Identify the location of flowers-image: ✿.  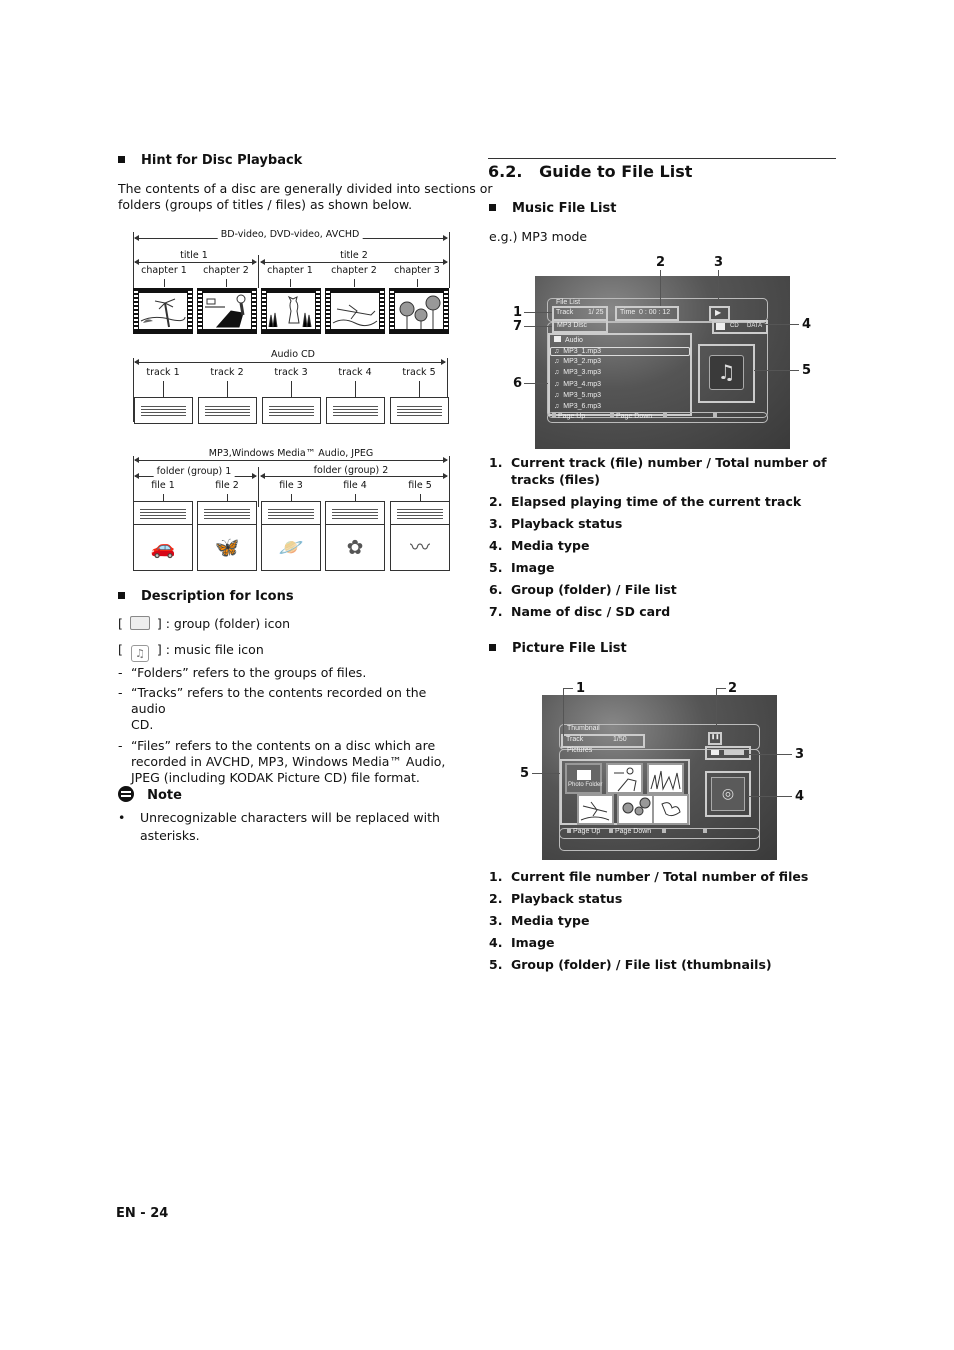
(355, 547).